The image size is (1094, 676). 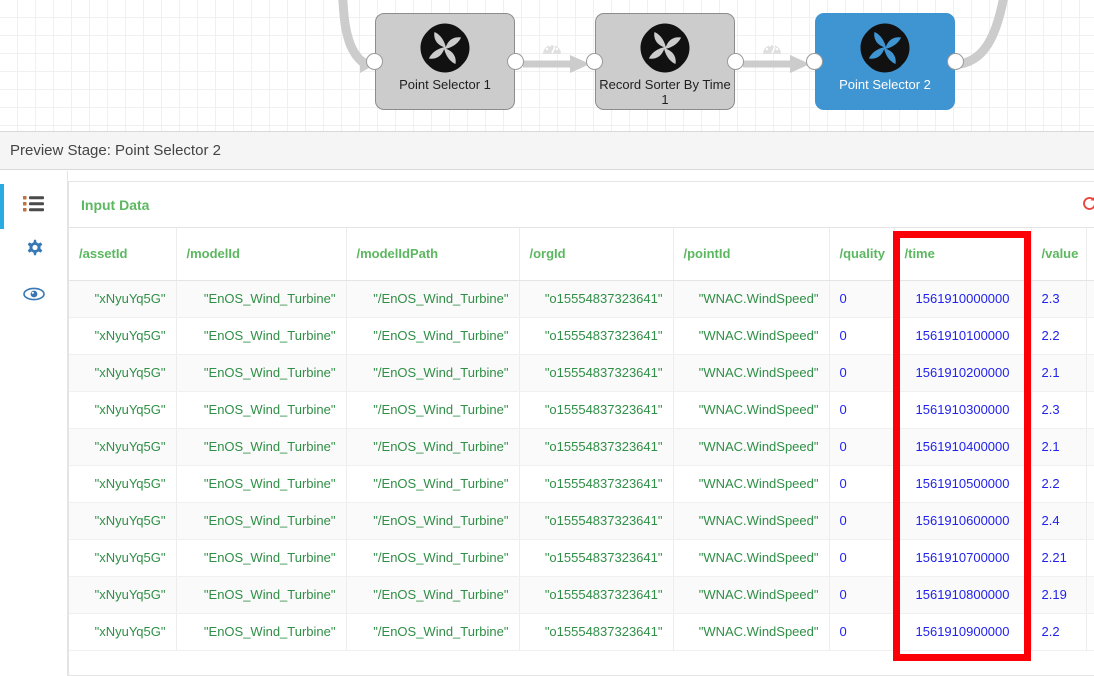 What do you see at coordinates (963, 447) in the screenshot?
I see `cell-time: 1561910400000` at bounding box center [963, 447].